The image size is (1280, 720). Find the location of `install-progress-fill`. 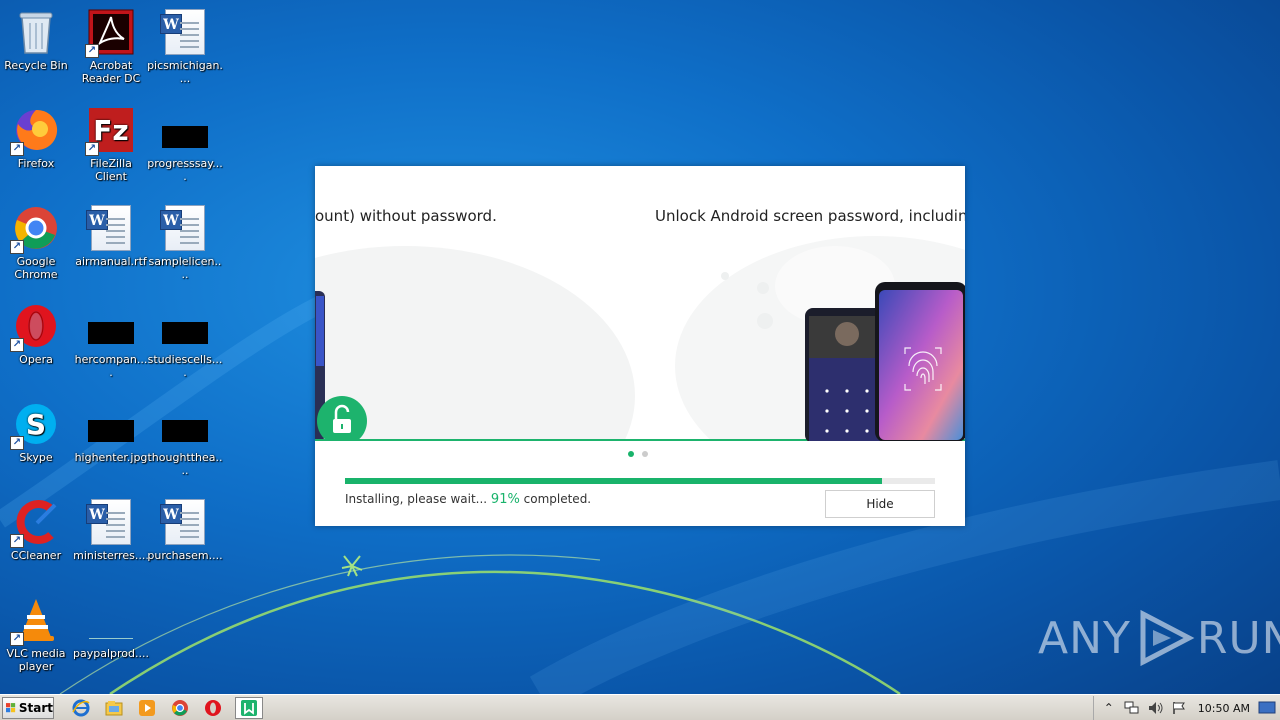

install-progress-fill is located at coordinates (613, 481).